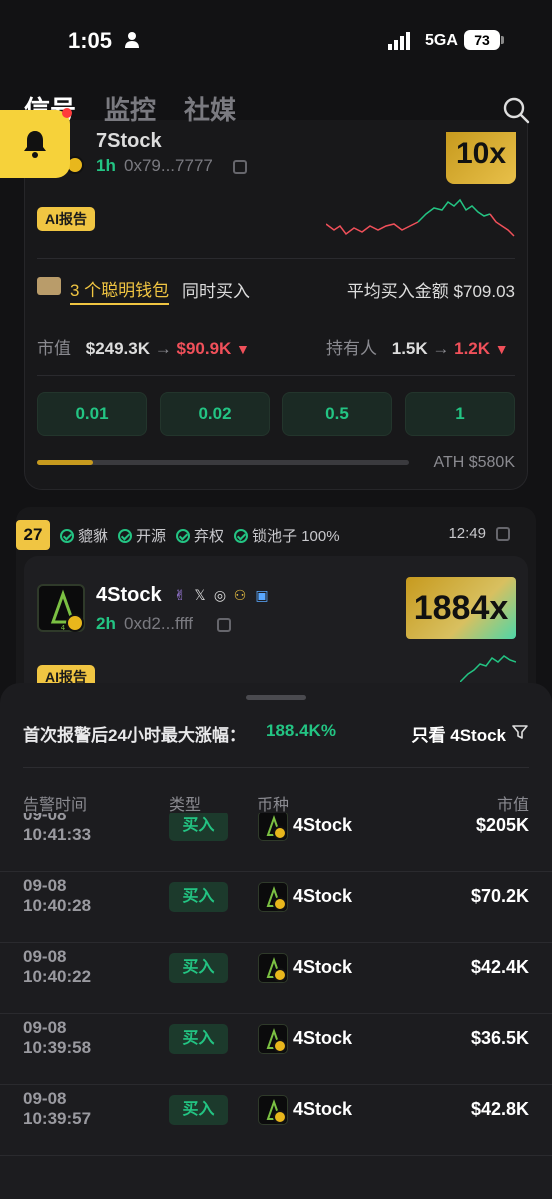 The width and height of the screenshot is (552, 1199). What do you see at coordinates (120, 290) in the screenshot?
I see `smart-wallets-link: 3 个聪明钱包` at bounding box center [120, 290].